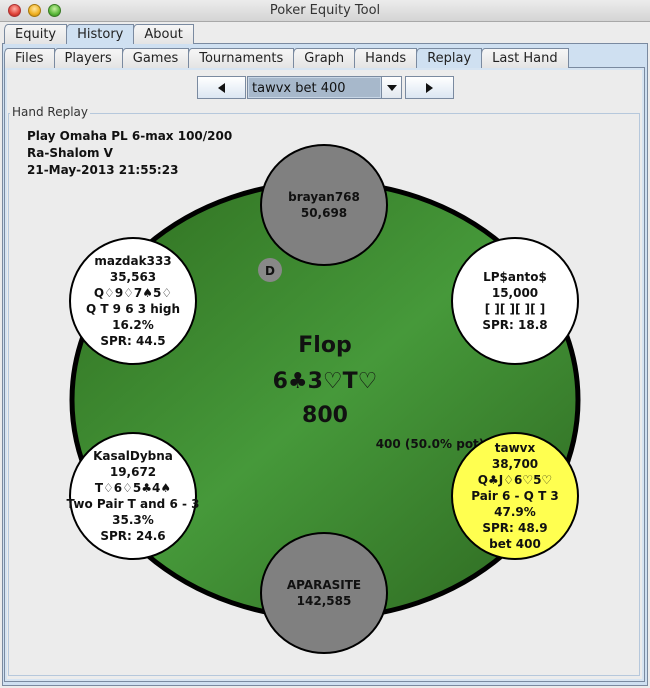 This screenshot has width=650, height=688. I want to click on equity-percent: 16.2%, so click(133, 325).